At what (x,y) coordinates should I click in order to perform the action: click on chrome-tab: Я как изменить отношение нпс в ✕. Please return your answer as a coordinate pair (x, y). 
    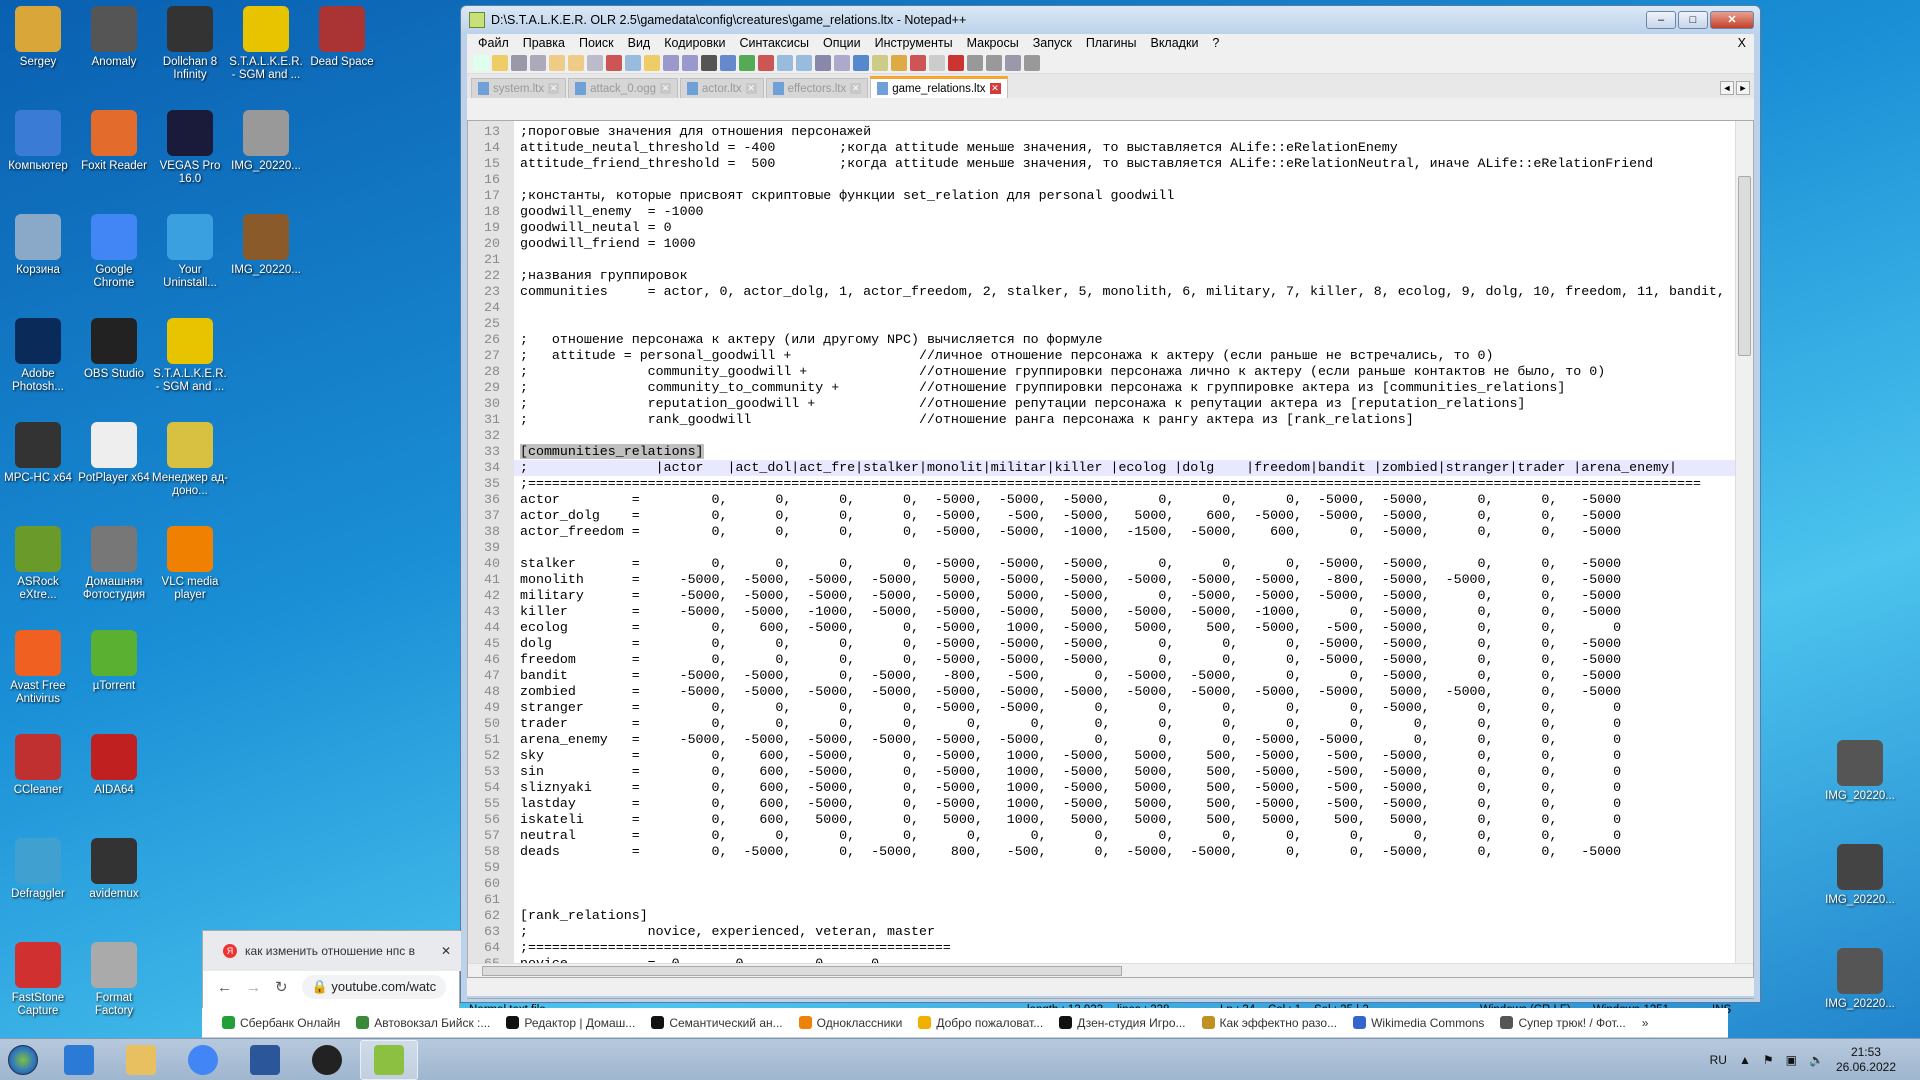
    Looking at the image, I should click on (332, 951).